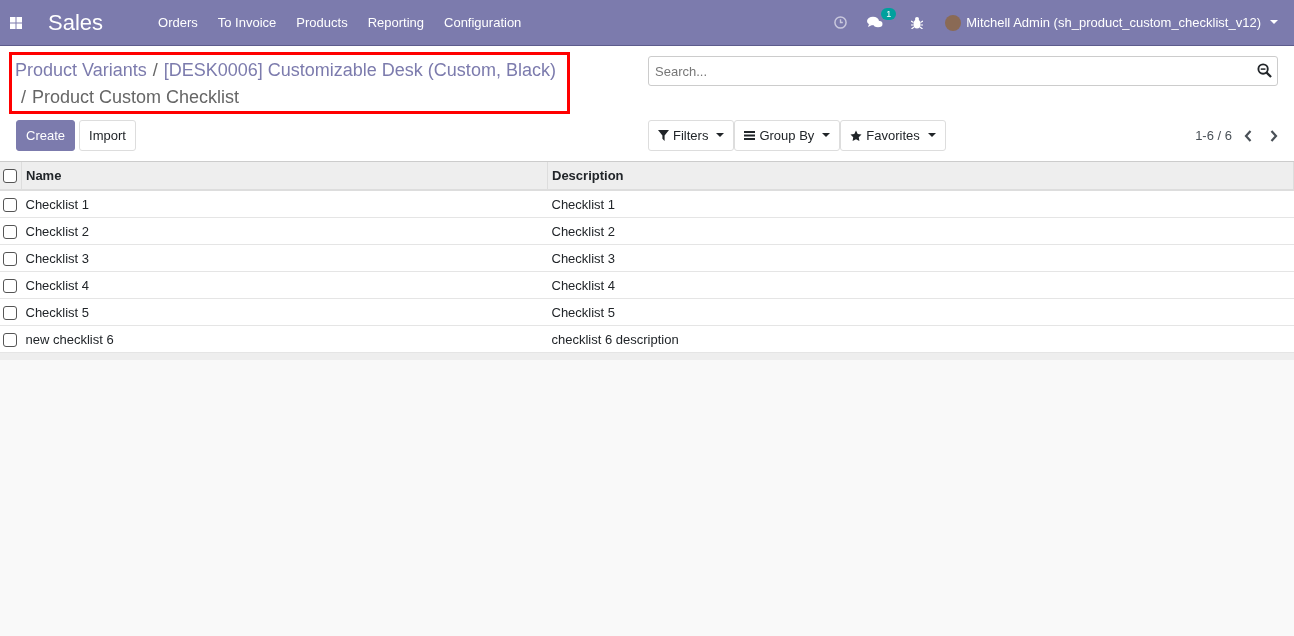  Describe the element at coordinates (322, 22) in the screenshot. I see `menu-item: Products` at that location.